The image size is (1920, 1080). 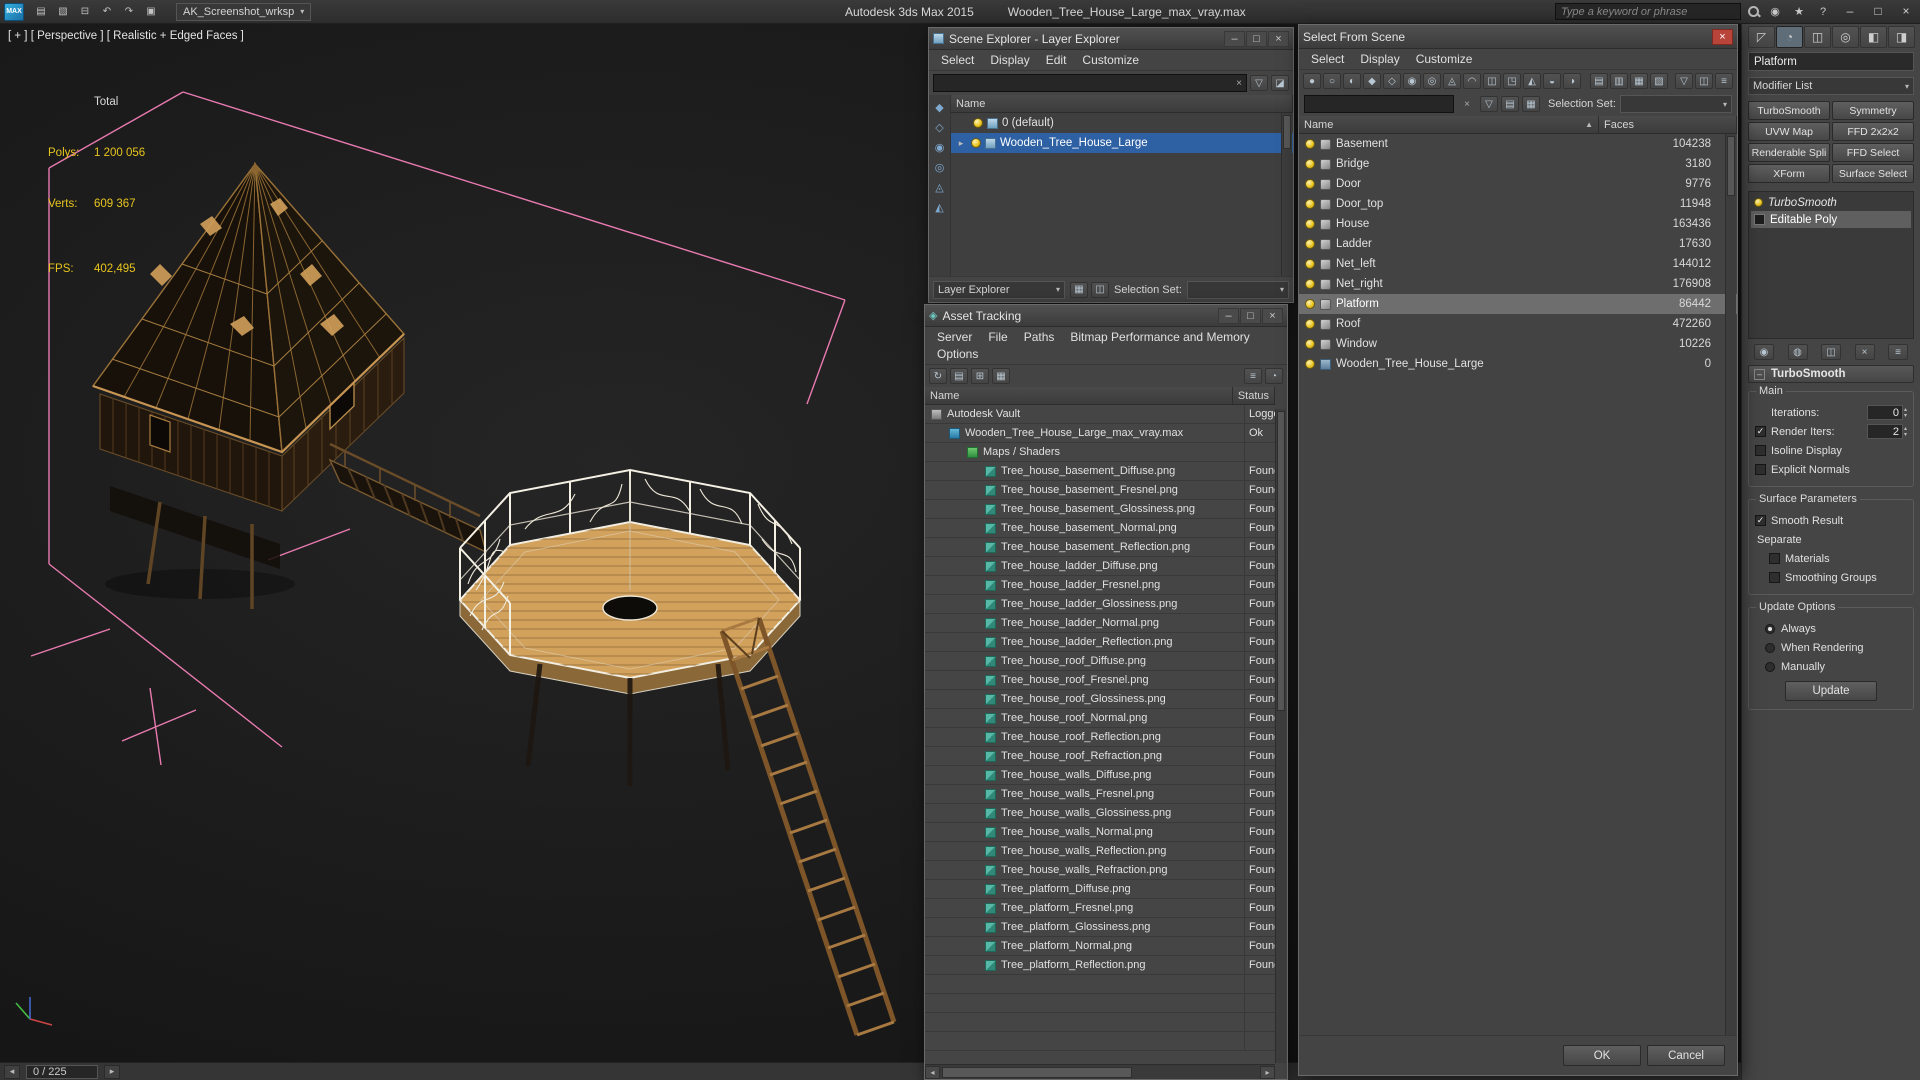 What do you see at coordinates (1111, 39) in the screenshot?
I see `scene-explorer-titlebar: Scene Explorer - Layer Explorer – □ ×` at bounding box center [1111, 39].